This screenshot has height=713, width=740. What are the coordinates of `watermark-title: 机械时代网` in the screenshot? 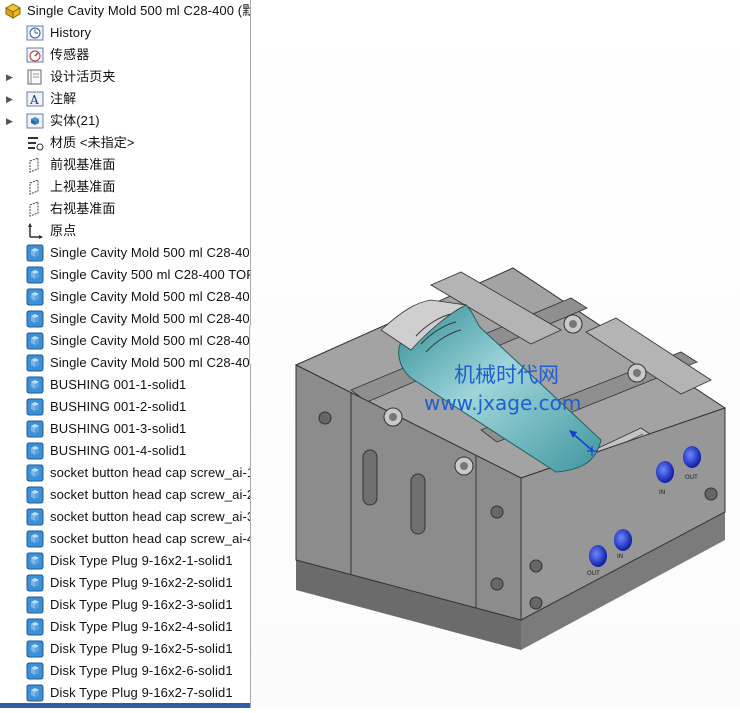 It's located at (506, 375).